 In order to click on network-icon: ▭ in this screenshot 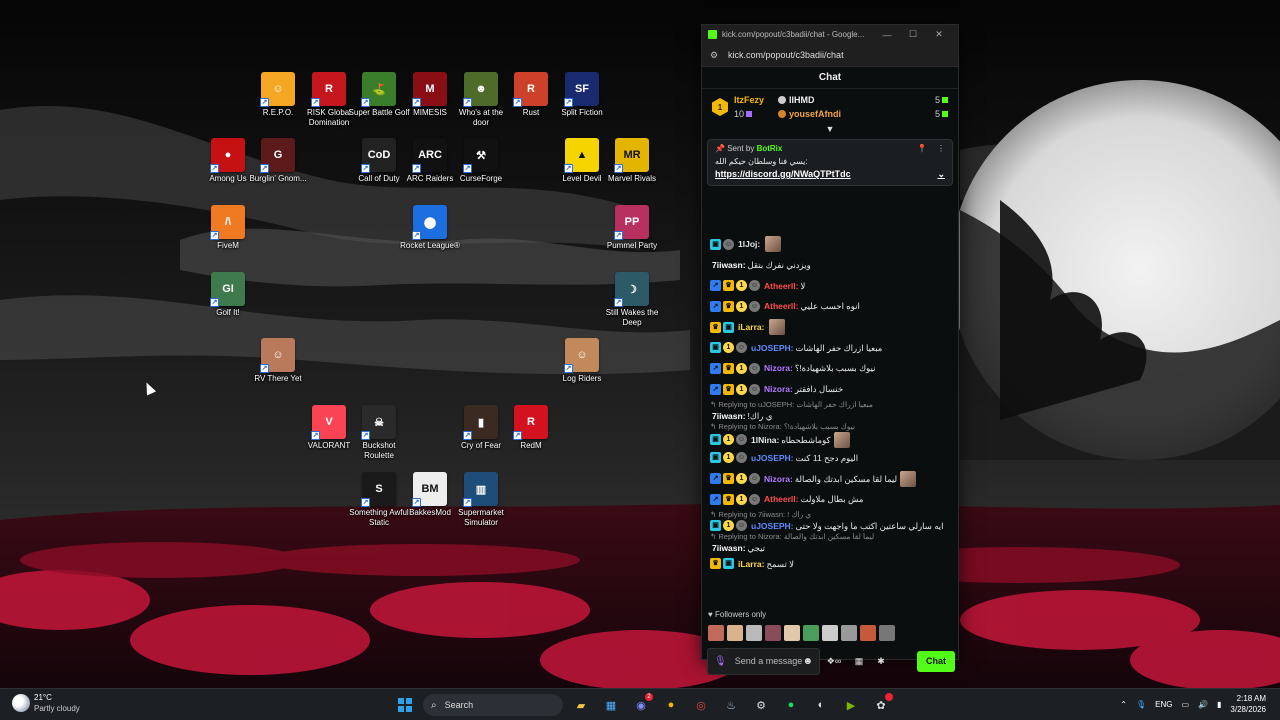, I will do `click(1185, 704)`.